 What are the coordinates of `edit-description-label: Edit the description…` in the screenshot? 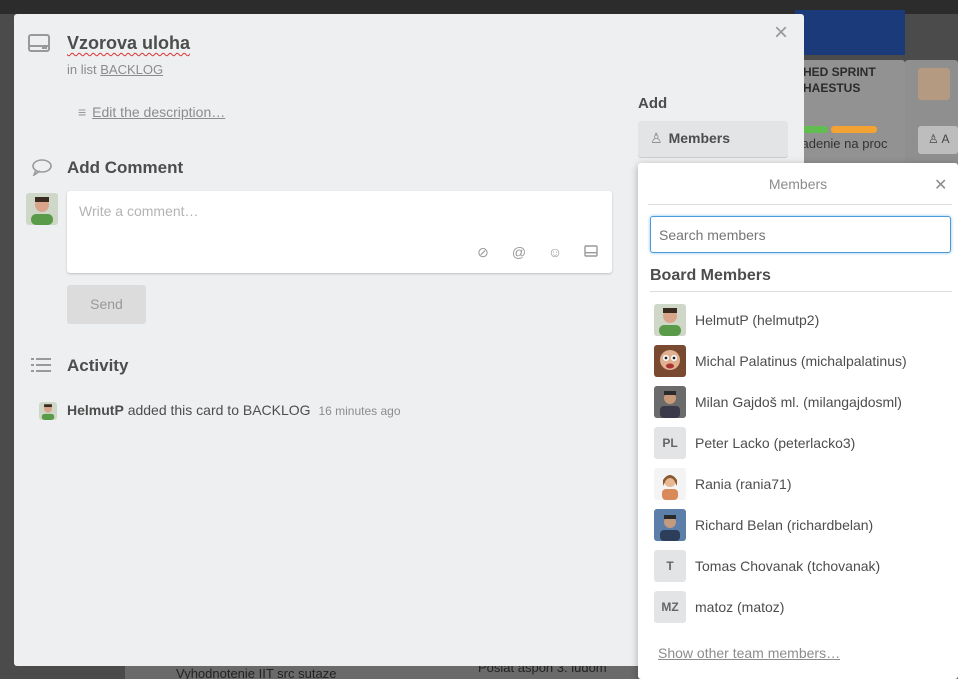 It's located at (159, 112).